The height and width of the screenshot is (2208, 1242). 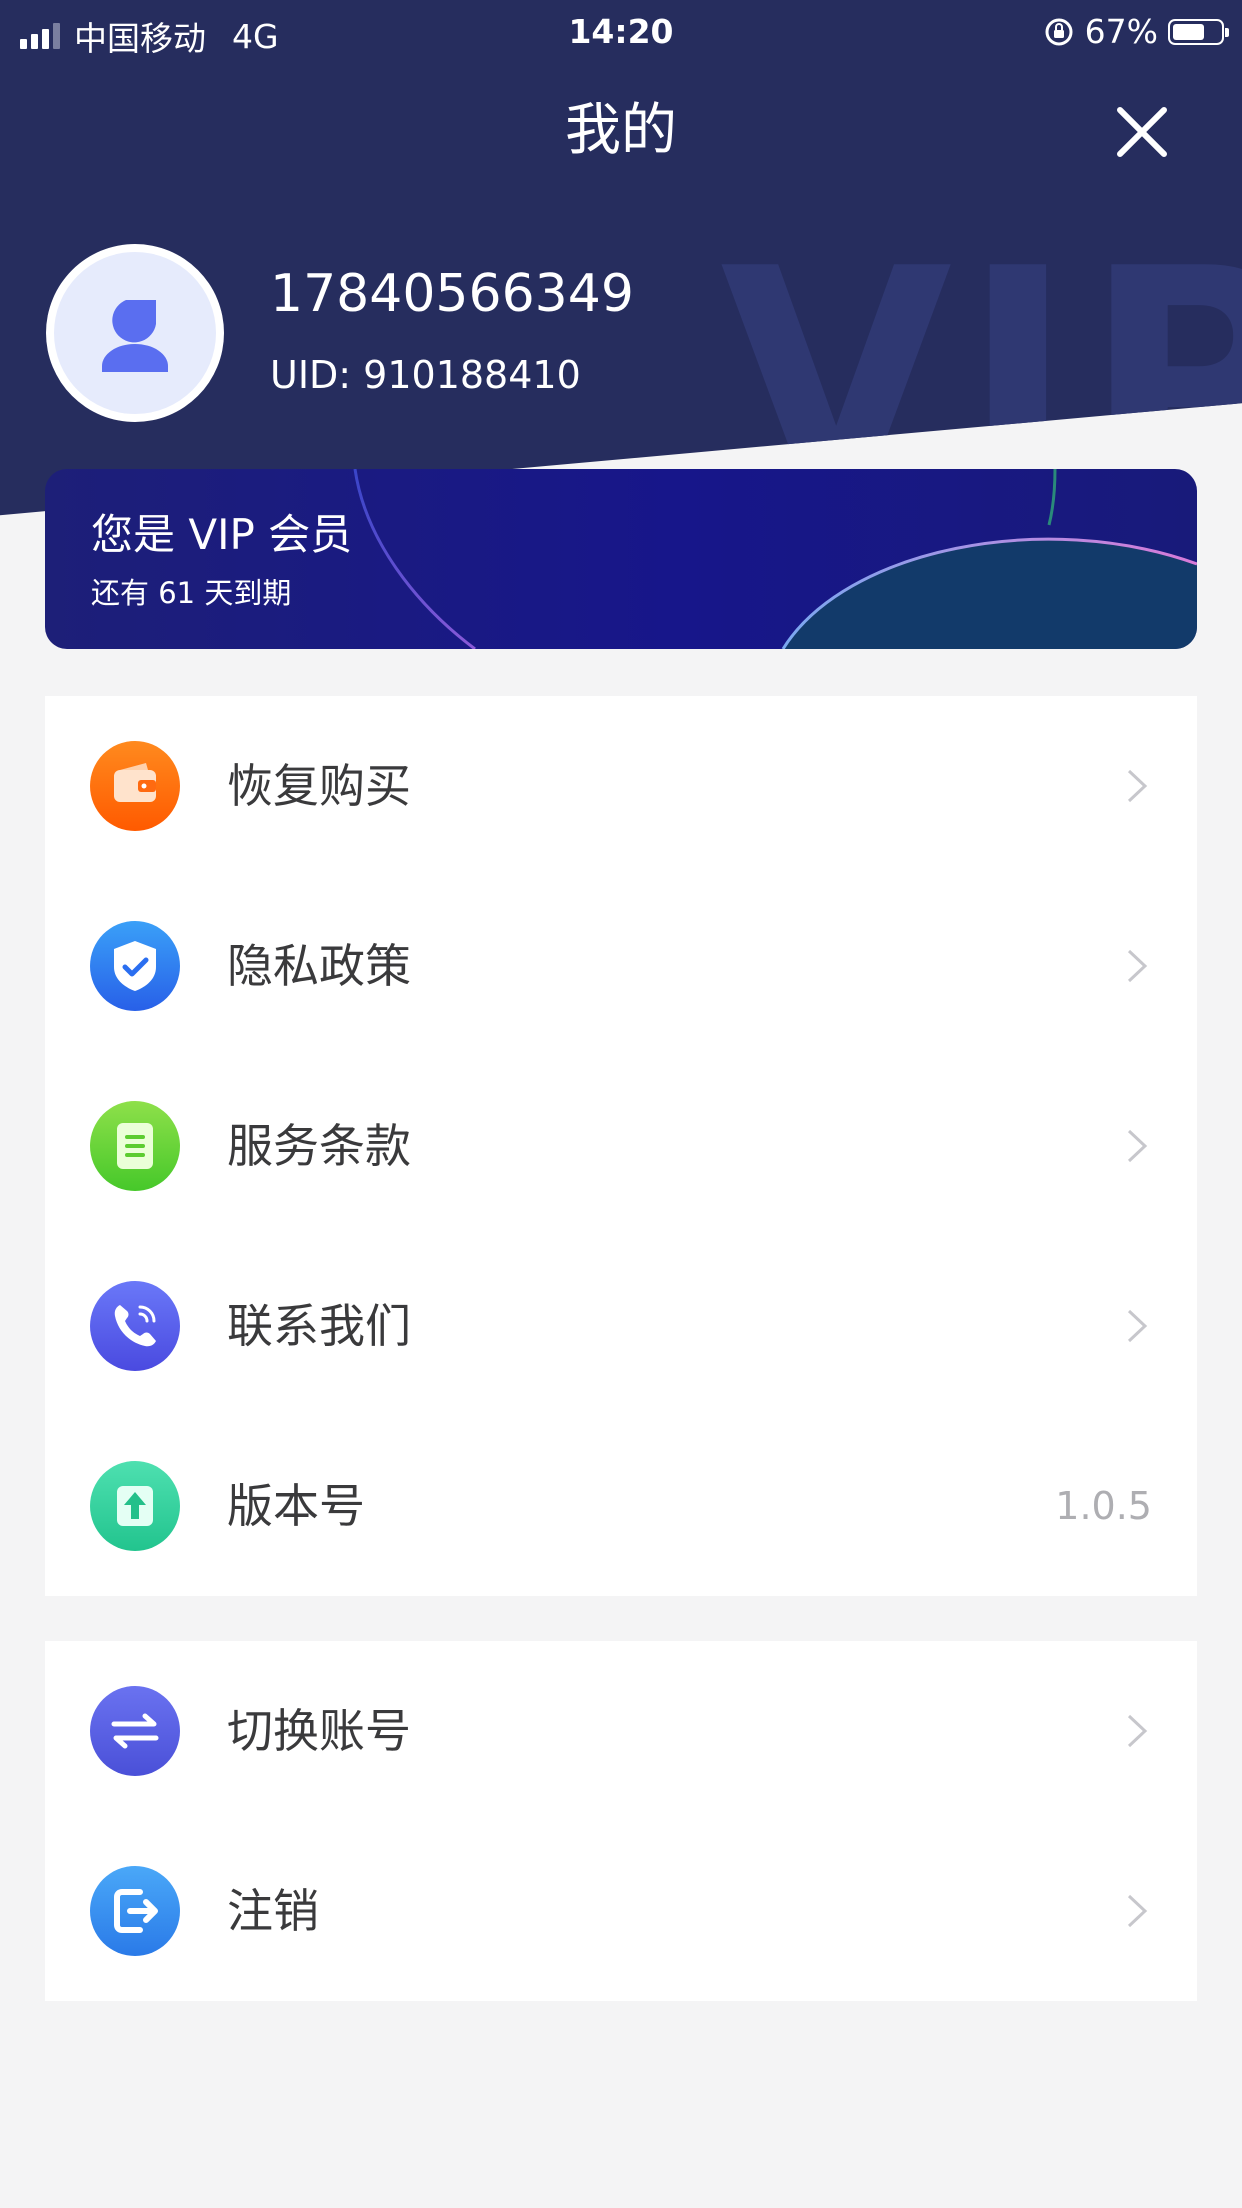 What do you see at coordinates (319, 966) in the screenshot?
I see `menu-label: 隐私政策` at bounding box center [319, 966].